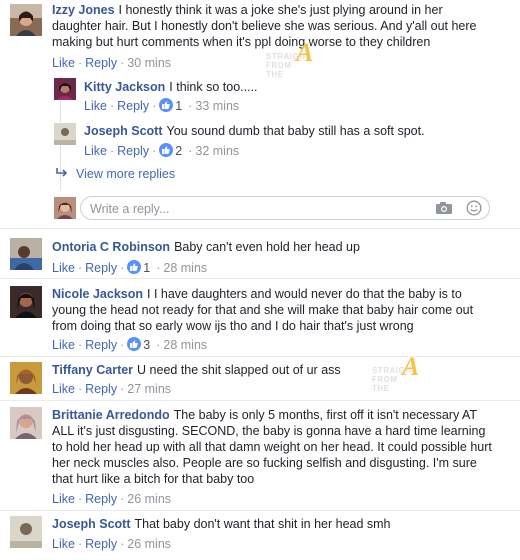 This screenshot has width=520, height=560. I want to click on comment-actions: Like · Reply · 3 · 28 mins, so click(130, 344).